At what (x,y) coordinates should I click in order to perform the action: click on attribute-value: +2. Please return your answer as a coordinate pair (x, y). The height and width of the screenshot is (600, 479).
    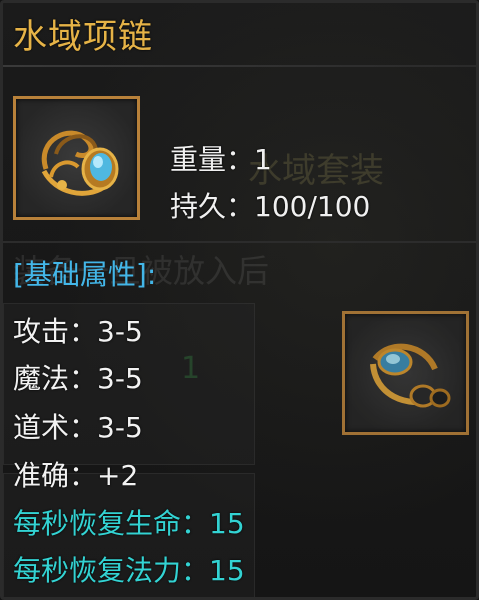
    Looking at the image, I should click on (118, 475).